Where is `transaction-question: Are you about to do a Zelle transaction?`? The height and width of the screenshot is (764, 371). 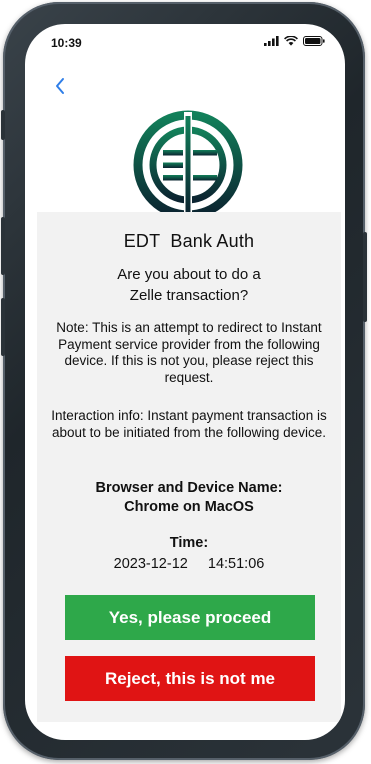
transaction-question: Are you about to do a Zelle transaction? is located at coordinates (189, 285).